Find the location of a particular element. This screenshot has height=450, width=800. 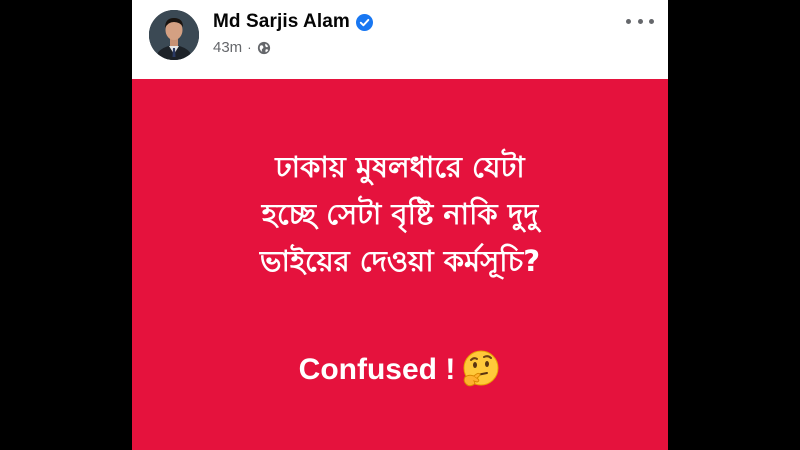

post-meta: 43m · is located at coordinates (242, 47).